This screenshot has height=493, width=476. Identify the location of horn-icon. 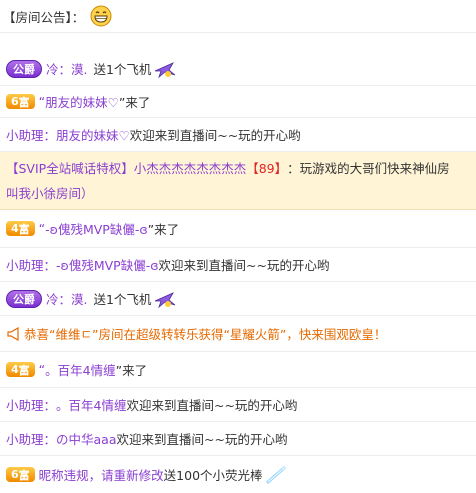
(13, 333).